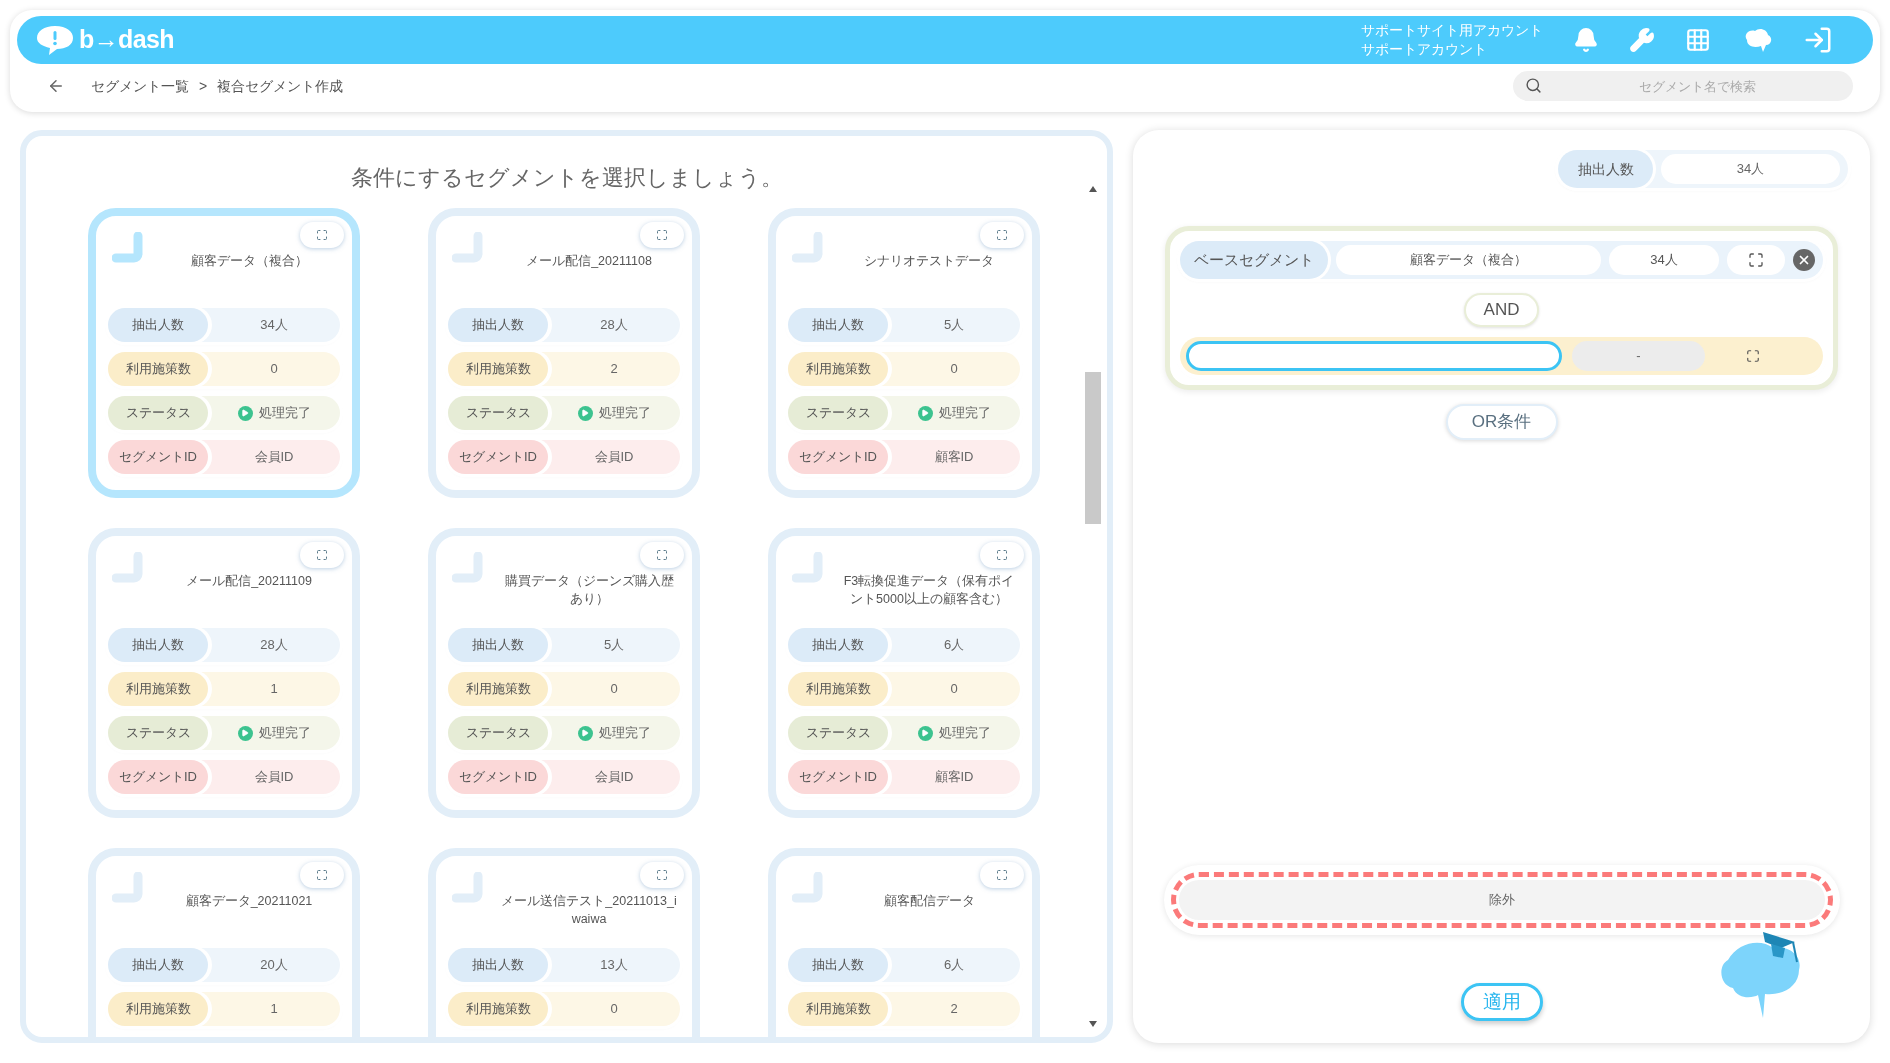 This screenshot has width=1890, height=1063. Describe the element at coordinates (589, 910) in the screenshot. I see `card-title: メール送信テスト_20211013_iwaiwa` at that location.